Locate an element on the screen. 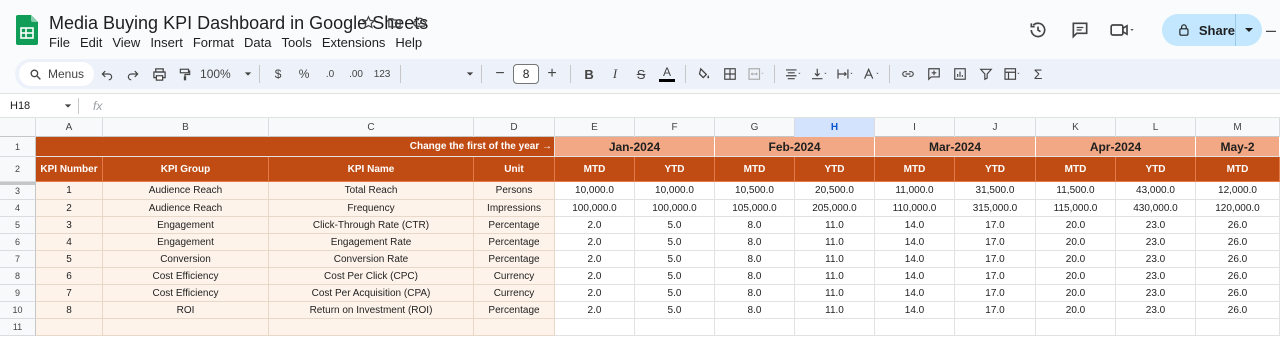 The height and width of the screenshot is (344, 1280). table-cell: 31,500.0 is located at coordinates (995, 191).